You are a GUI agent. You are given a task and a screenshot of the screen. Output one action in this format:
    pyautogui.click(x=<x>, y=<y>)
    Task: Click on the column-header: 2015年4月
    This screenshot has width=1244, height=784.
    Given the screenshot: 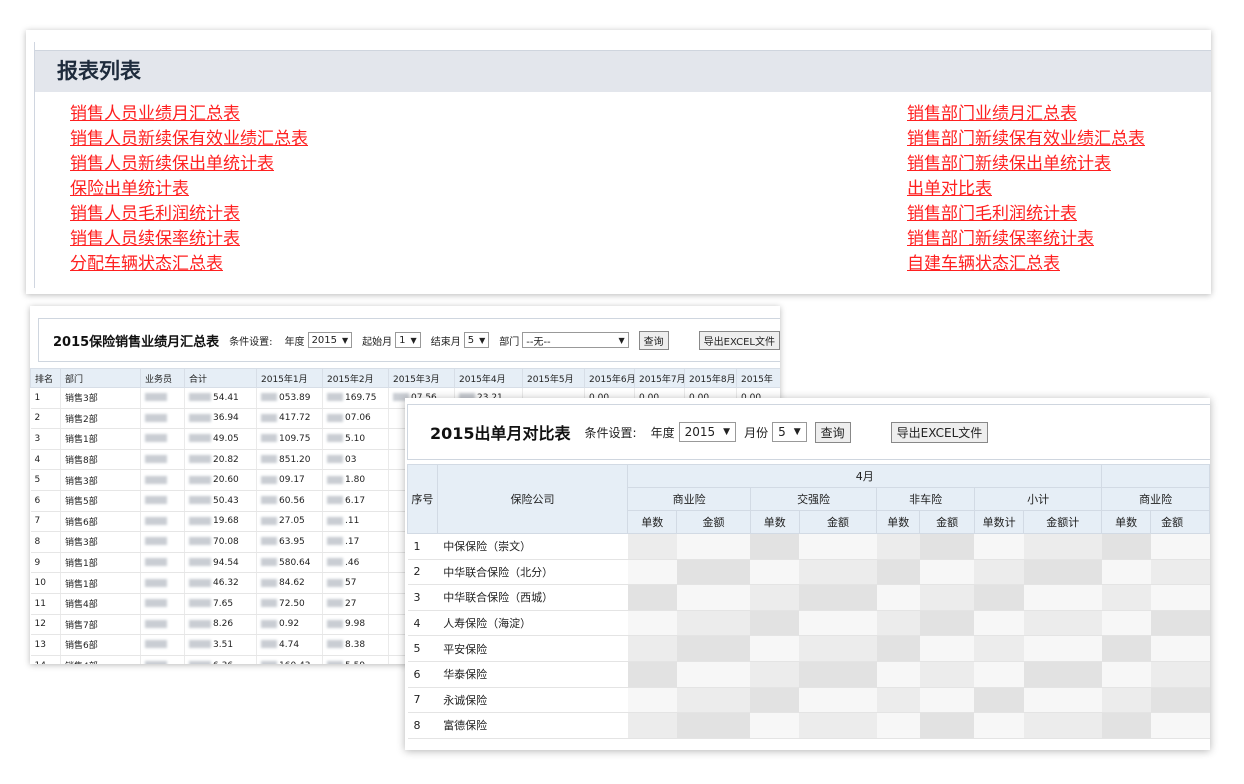 What is the action you would take?
    pyautogui.click(x=488, y=378)
    